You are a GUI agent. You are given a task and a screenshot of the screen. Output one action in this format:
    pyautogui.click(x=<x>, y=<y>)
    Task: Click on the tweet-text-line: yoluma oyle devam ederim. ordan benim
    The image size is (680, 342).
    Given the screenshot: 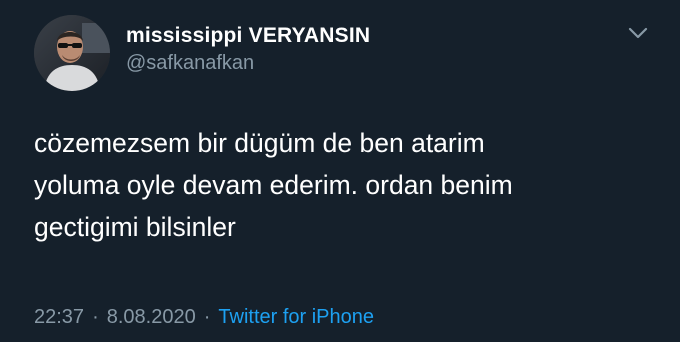 What is the action you would take?
    pyautogui.click(x=273, y=185)
    